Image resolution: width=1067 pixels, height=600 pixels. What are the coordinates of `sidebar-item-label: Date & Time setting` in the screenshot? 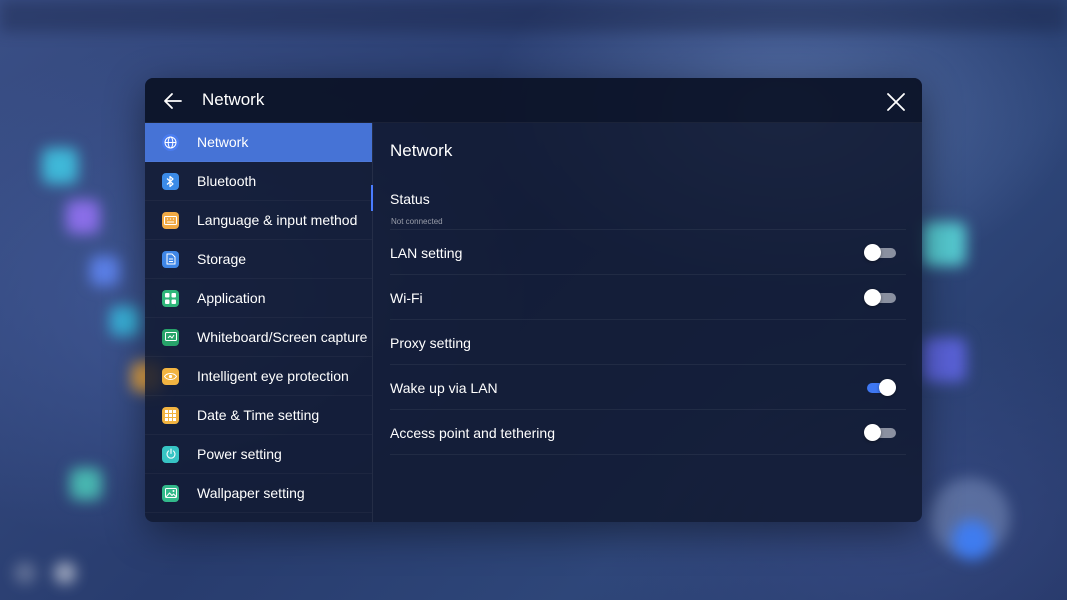 It's located at (258, 415).